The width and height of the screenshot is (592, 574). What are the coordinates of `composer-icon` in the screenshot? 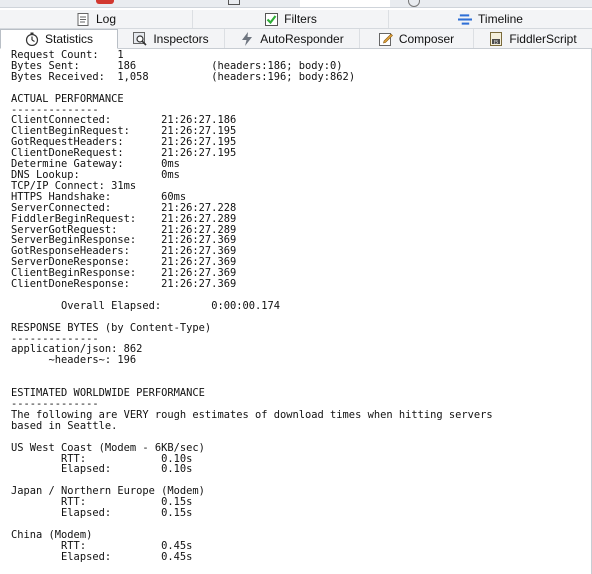 It's located at (385, 39).